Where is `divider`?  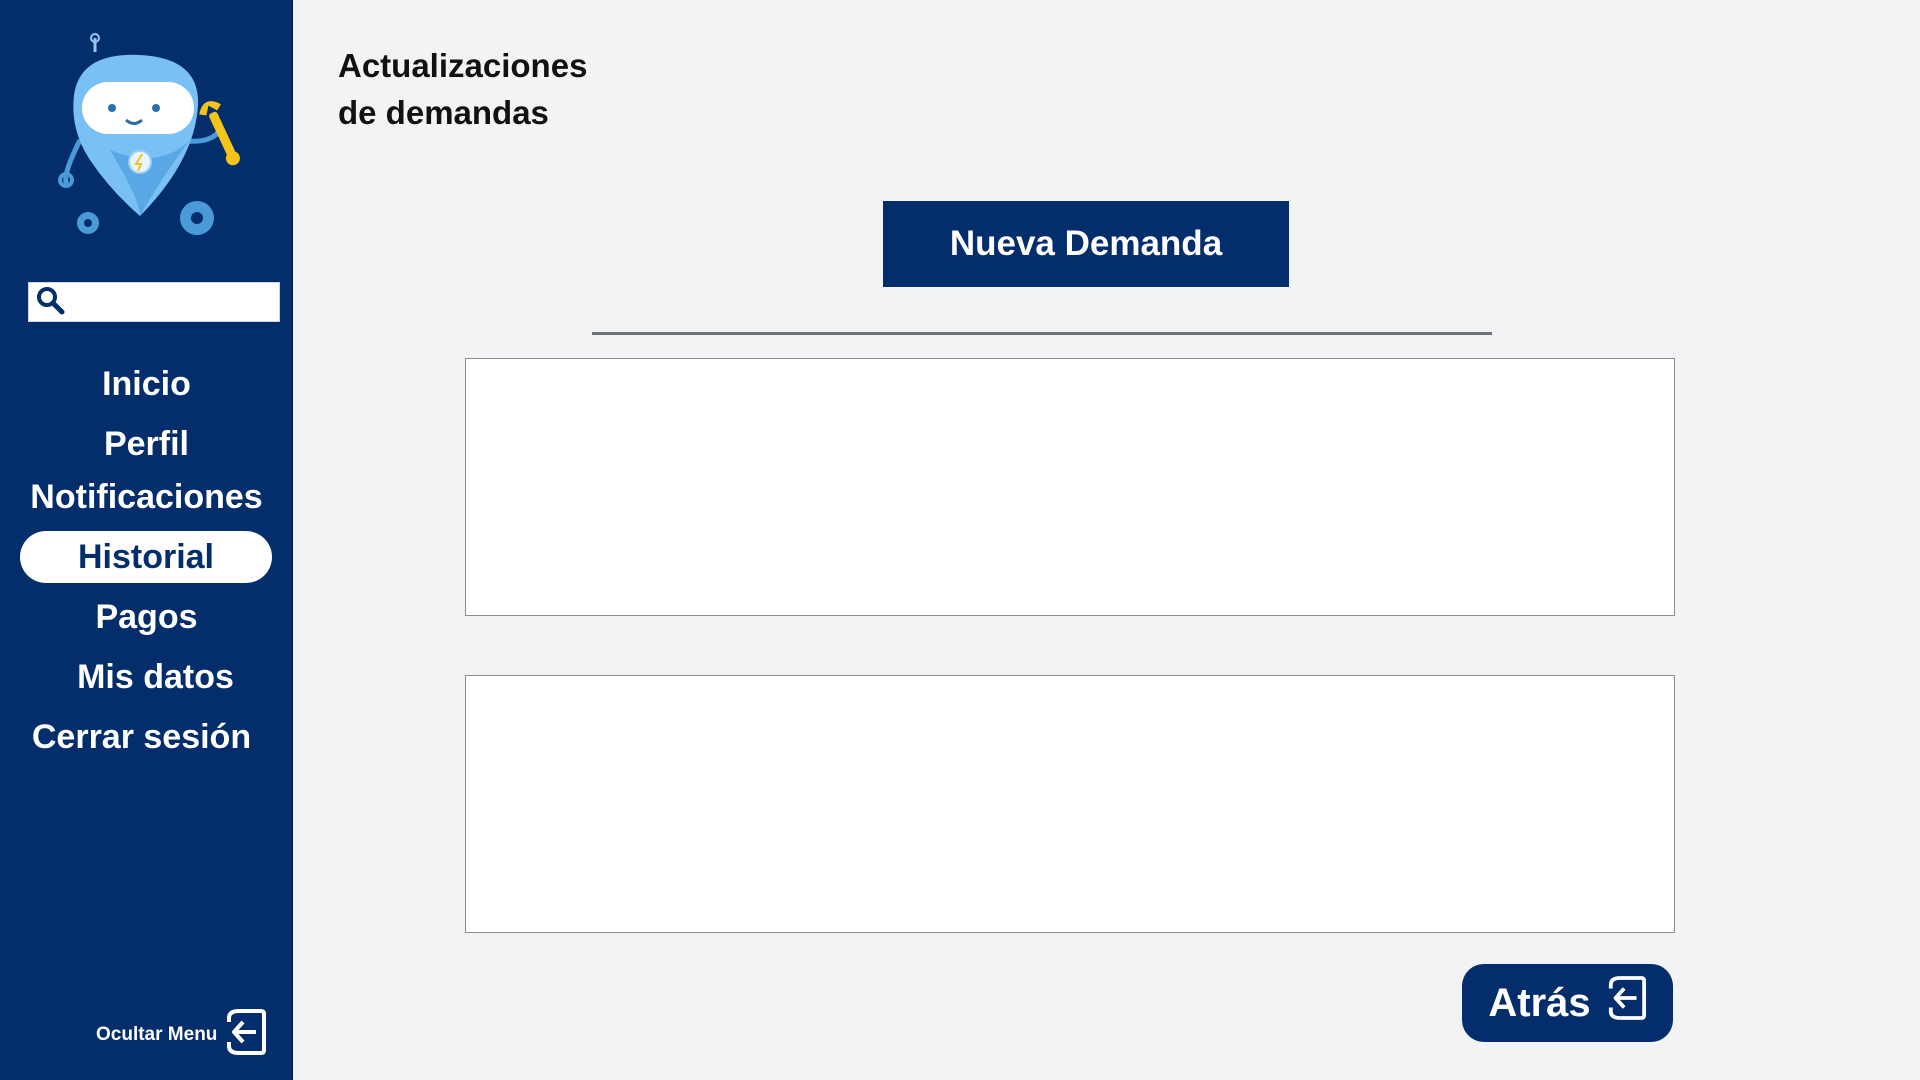
divider is located at coordinates (1042, 333).